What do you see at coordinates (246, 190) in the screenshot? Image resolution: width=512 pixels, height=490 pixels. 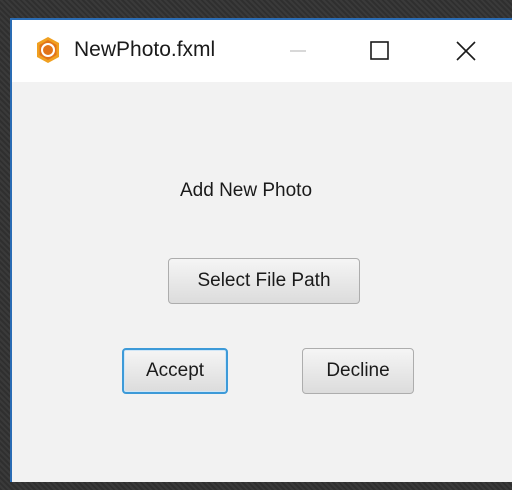 I see `form-heading: Add New Photo` at bounding box center [246, 190].